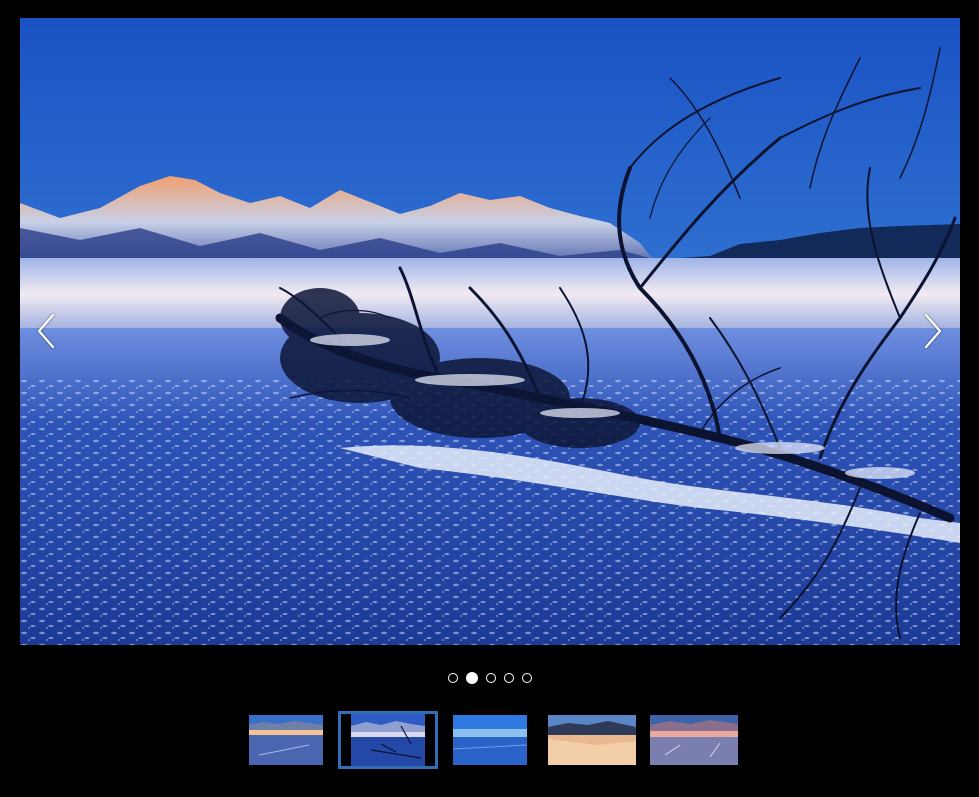 Image resolution: width=979 pixels, height=797 pixels. I want to click on pagination-dots, so click(489, 679).